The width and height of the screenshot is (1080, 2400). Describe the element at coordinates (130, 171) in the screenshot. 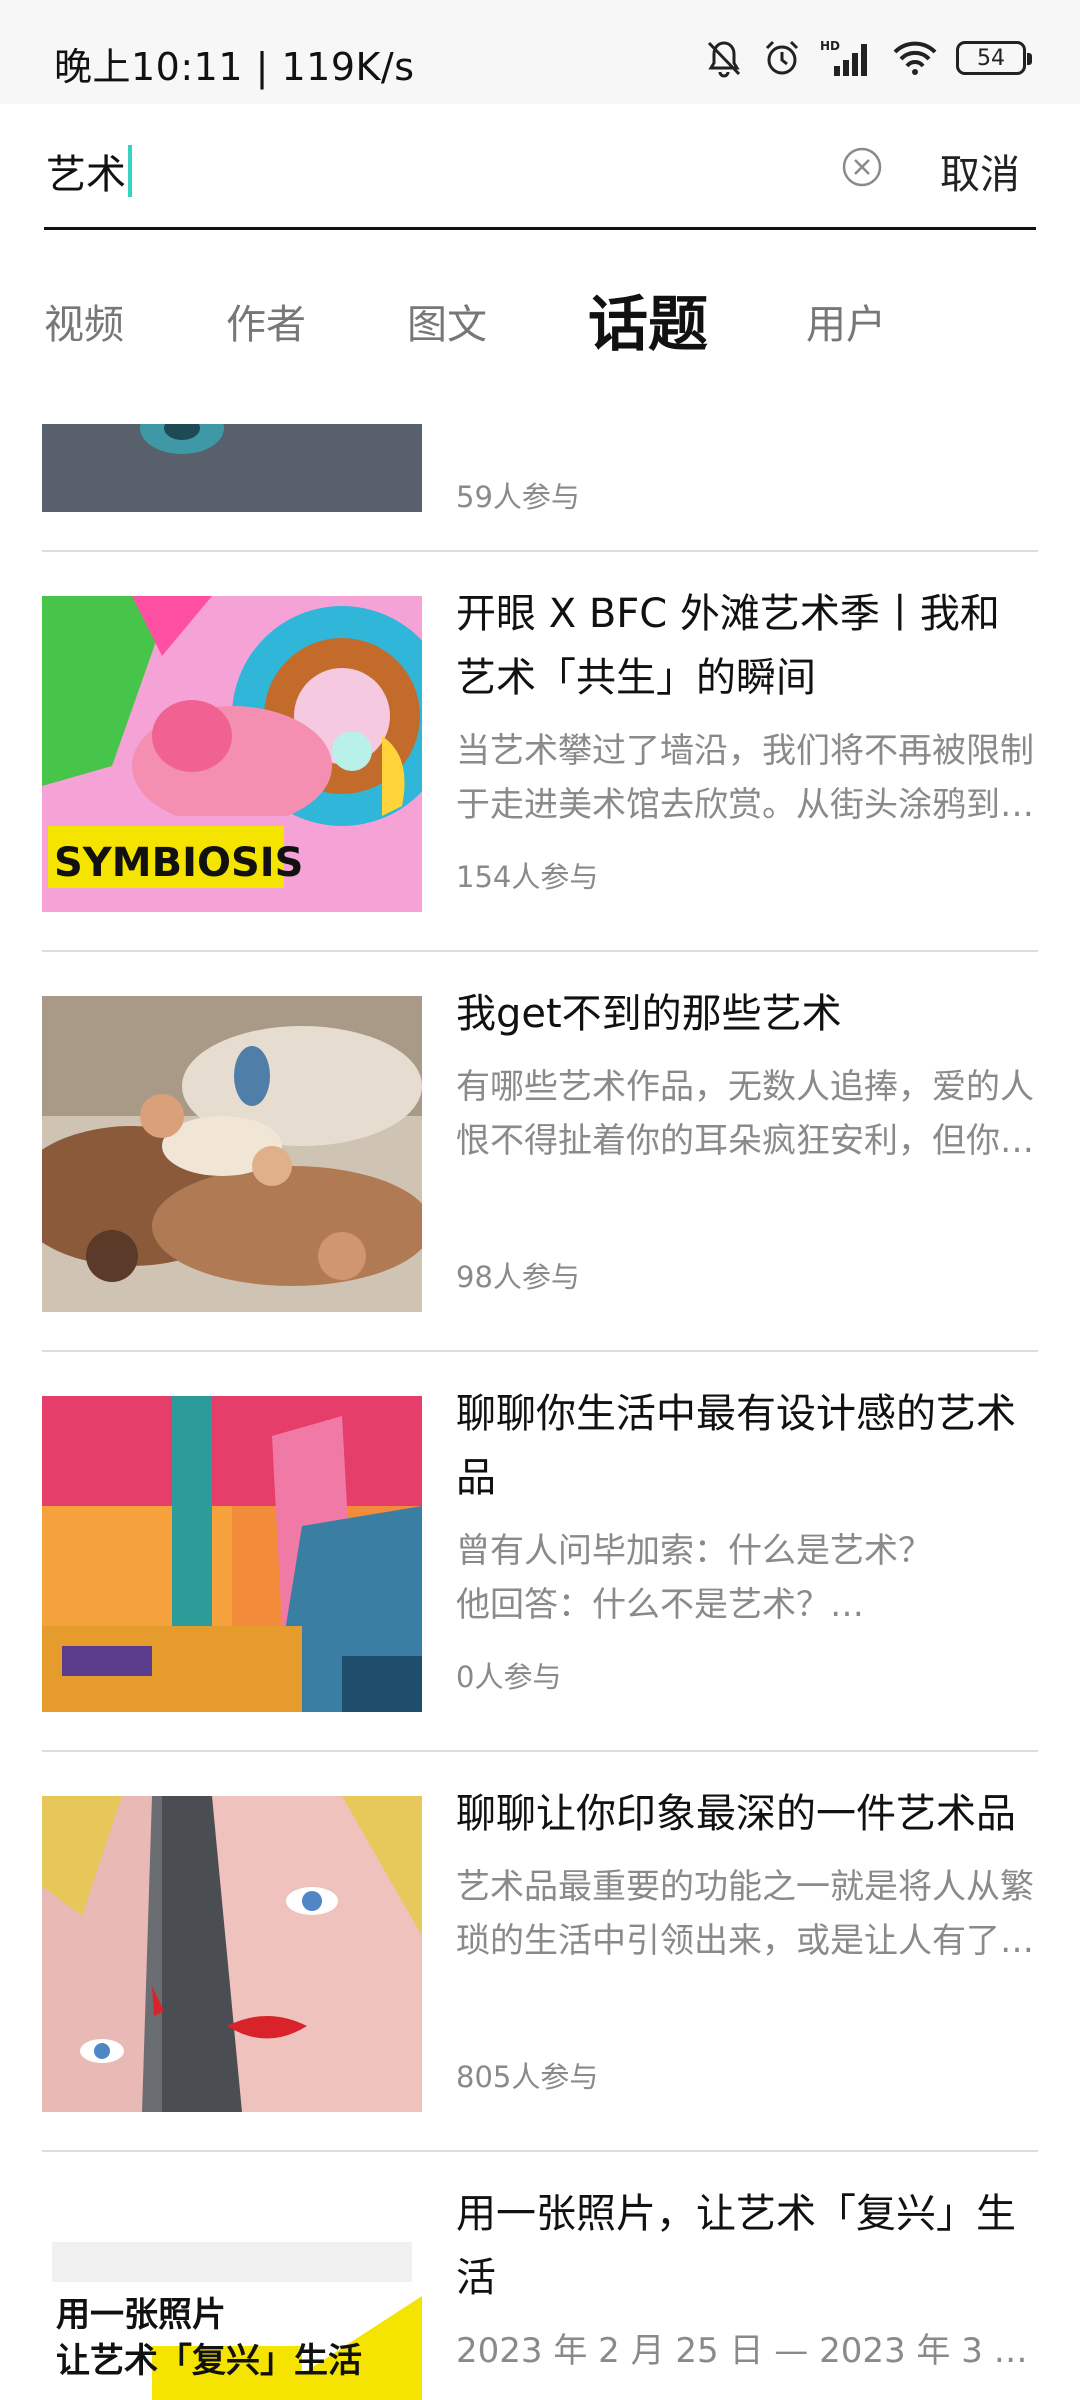

I see `text-caret` at that location.